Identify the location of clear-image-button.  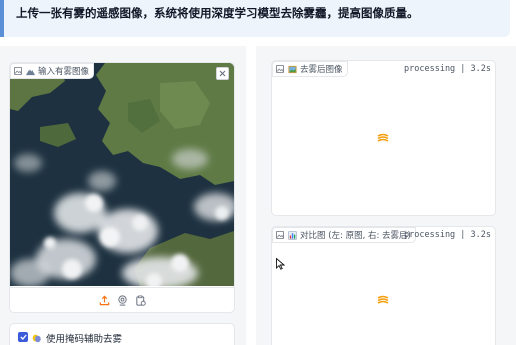
(222, 73).